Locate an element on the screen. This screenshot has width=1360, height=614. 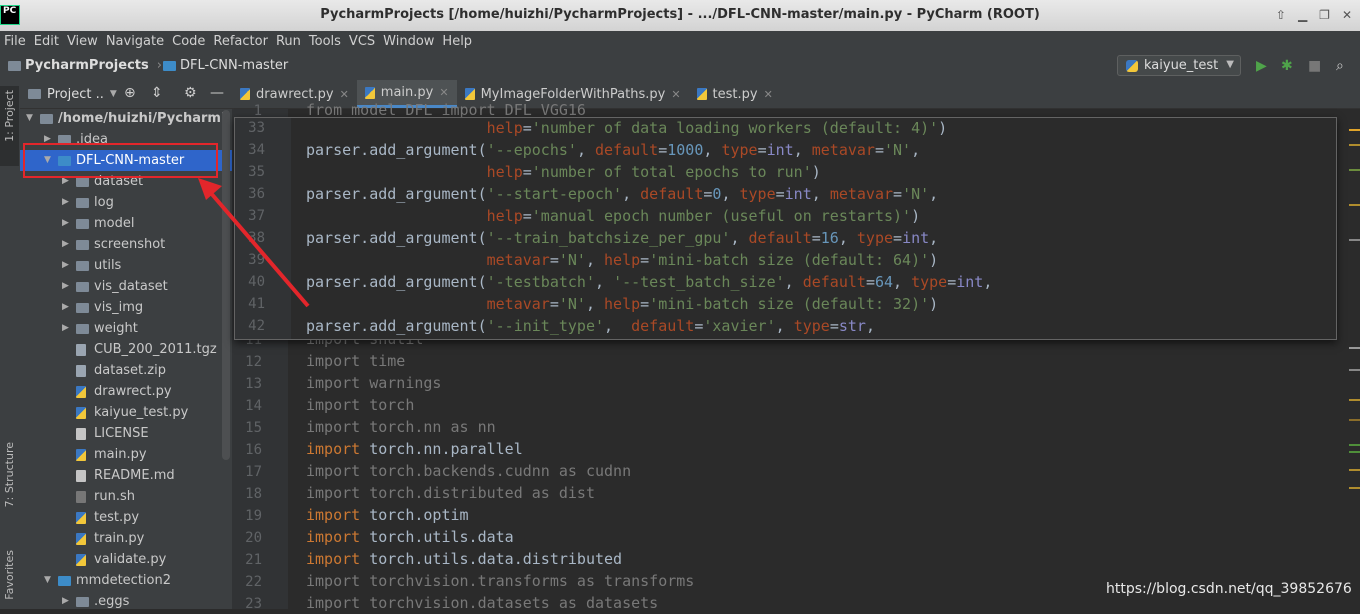
annotation-arrow-shaft is located at coordinates (259, 249).